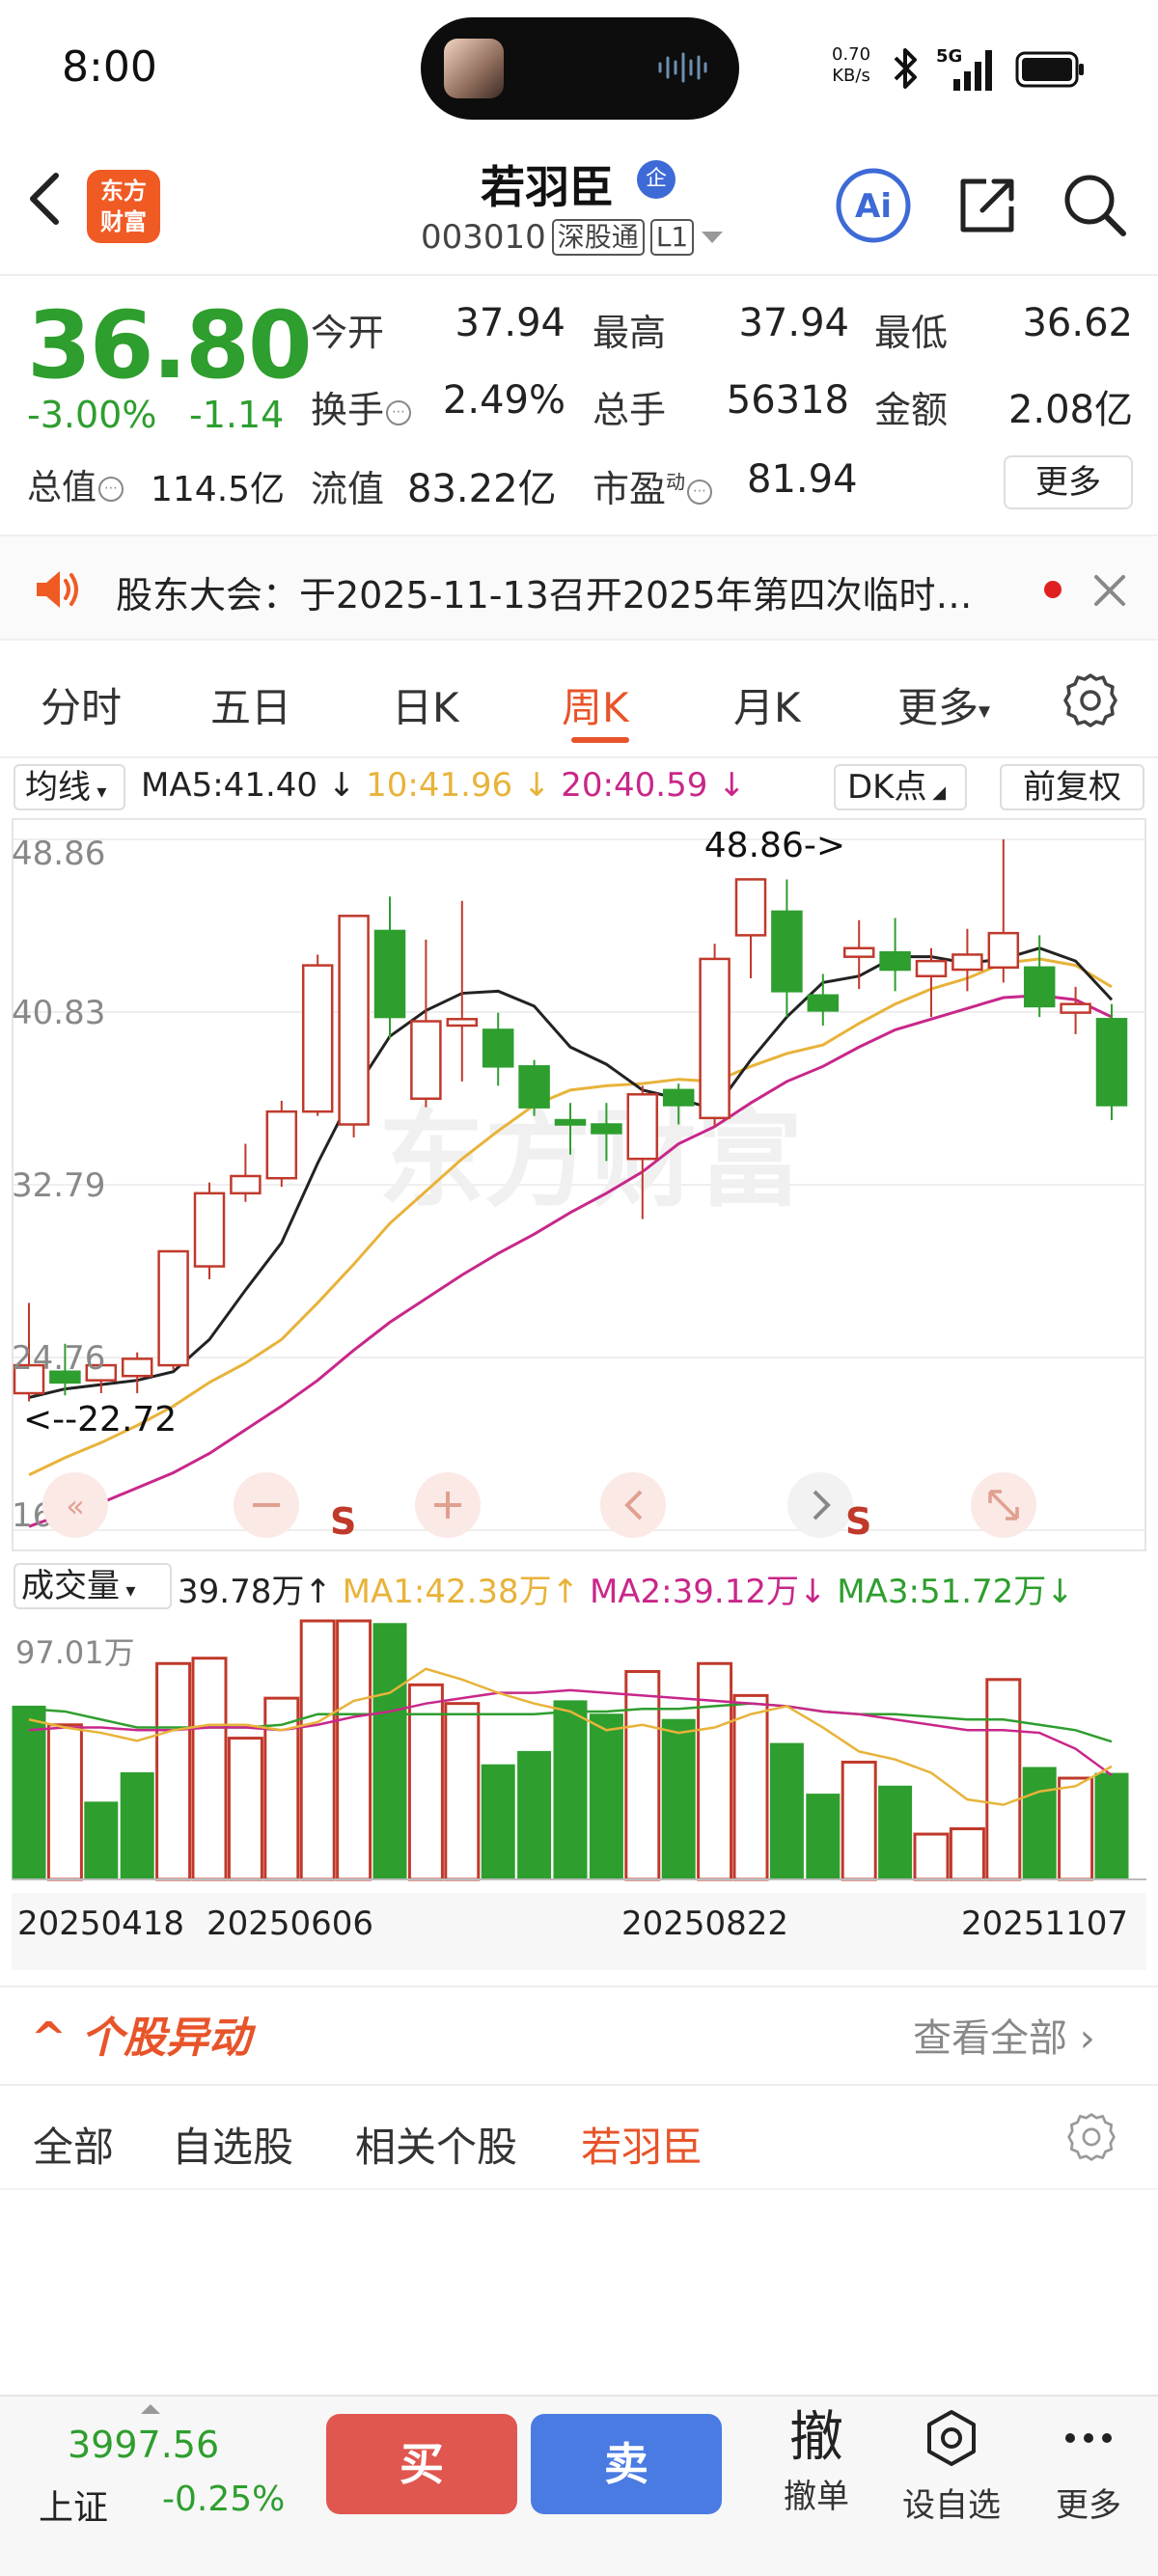 The width and height of the screenshot is (1158, 2576). What do you see at coordinates (223, 2500) in the screenshot?
I see `index-change: -0.25%` at bounding box center [223, 2500].